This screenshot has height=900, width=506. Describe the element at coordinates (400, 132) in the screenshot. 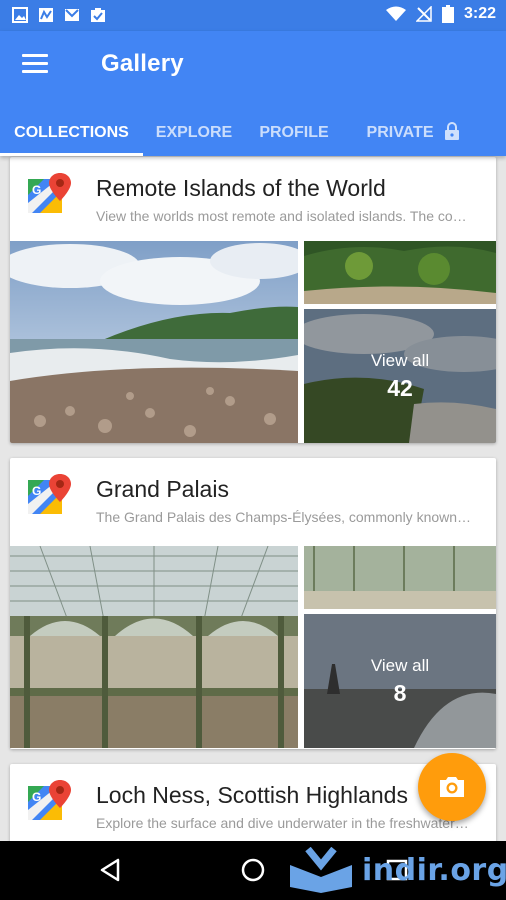

I see `tab-label: PRIVATE` at that location.